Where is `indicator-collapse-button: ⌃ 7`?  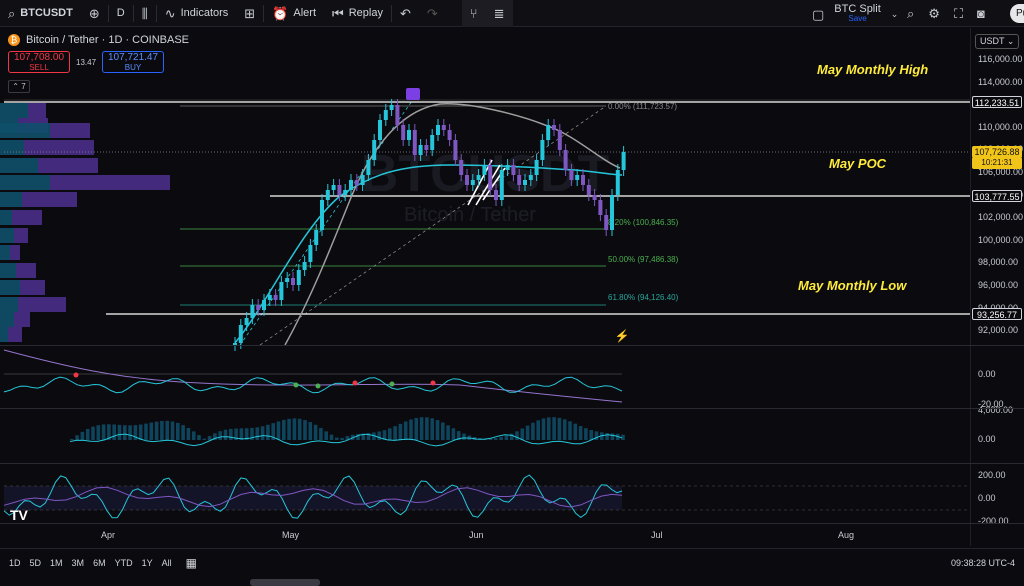
indicator-collapse-button: ⌃ 7 is located at coordinates (19, 86).